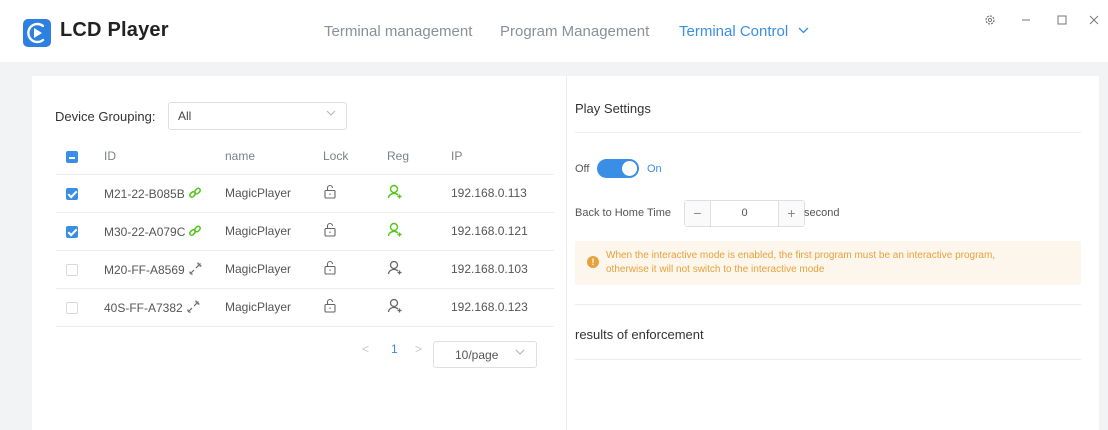  What do you see at coordinates (574, 31) in the screenshot?
I see `nav-program-management: Program Management` at bounding box center [574, 31].